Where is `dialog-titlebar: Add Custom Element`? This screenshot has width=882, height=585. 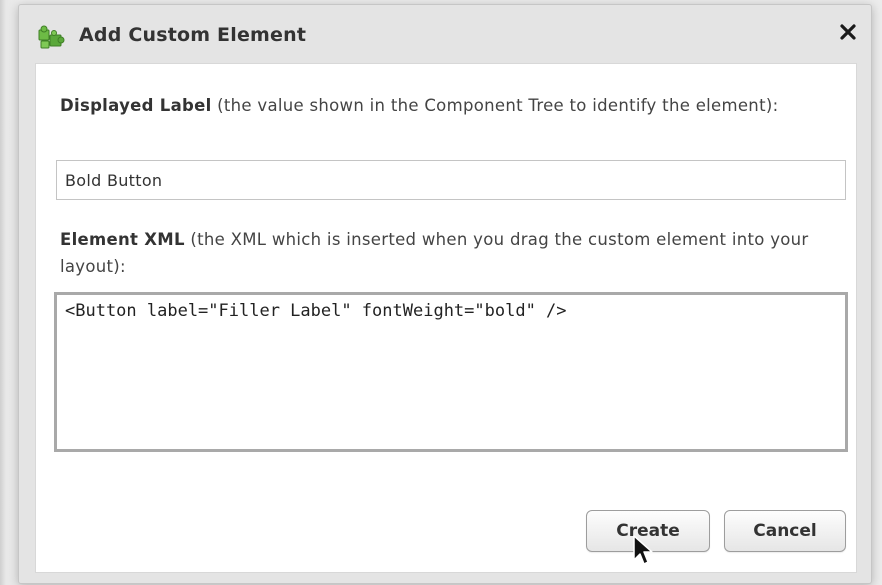
dialog-titlebar: Add Custom Element is located at coordinates (445, 34).